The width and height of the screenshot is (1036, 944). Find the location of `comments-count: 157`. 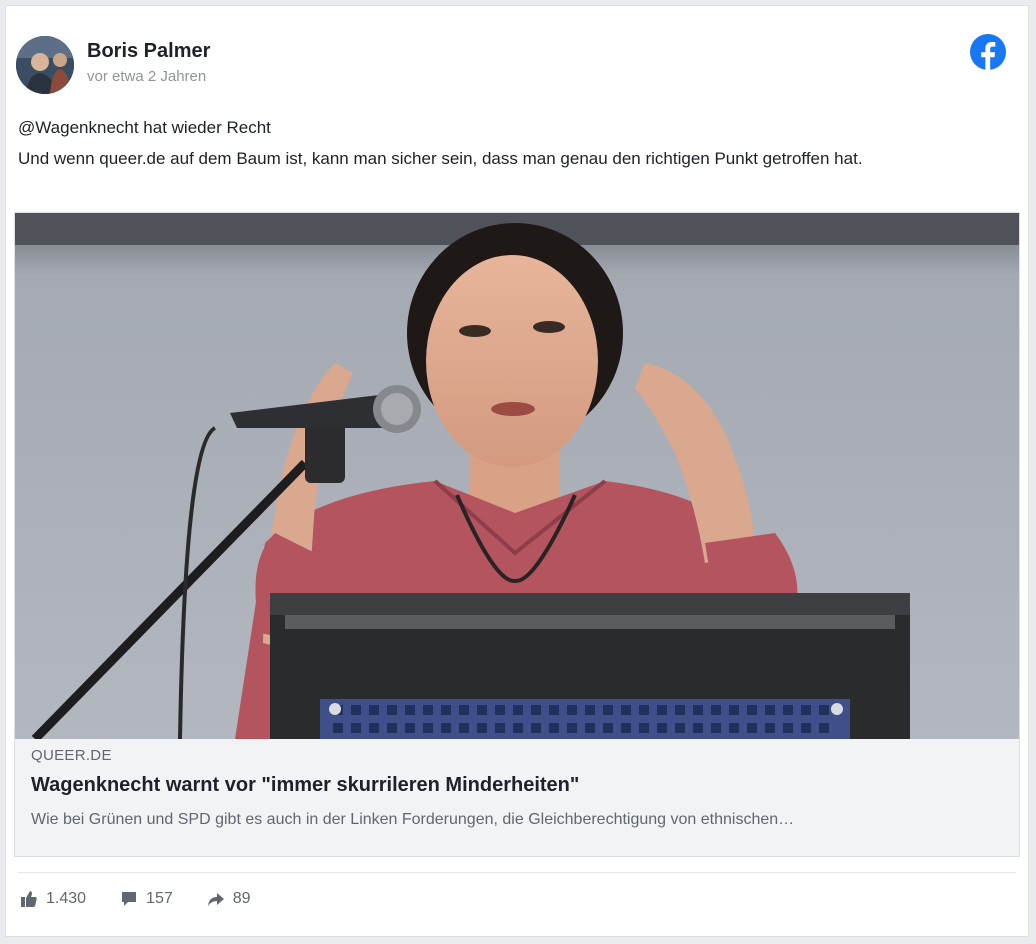

comments-count: 157 is located at coordinates (159, 898).